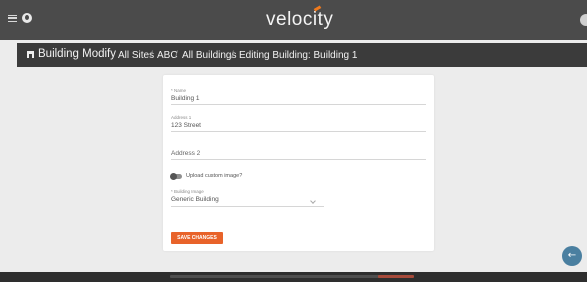 The height and width of the screenshot is (282, 587). Describe the element at coordinates (77, 54) in the screenshot. I see `page-title: Building Modify` at that location.